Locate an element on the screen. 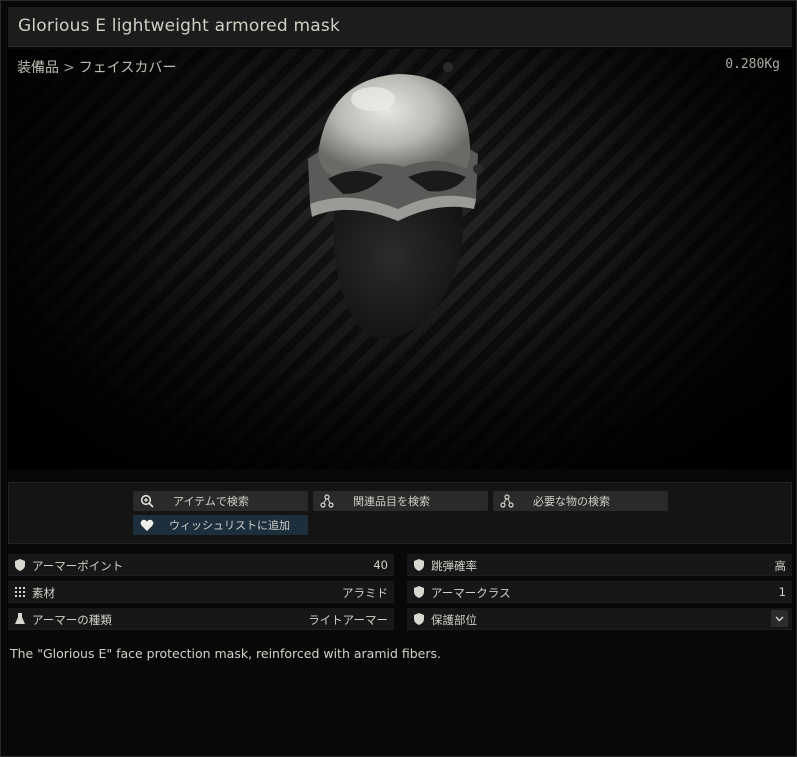  stat-name: 素材 is located at coordinates (43, 593).